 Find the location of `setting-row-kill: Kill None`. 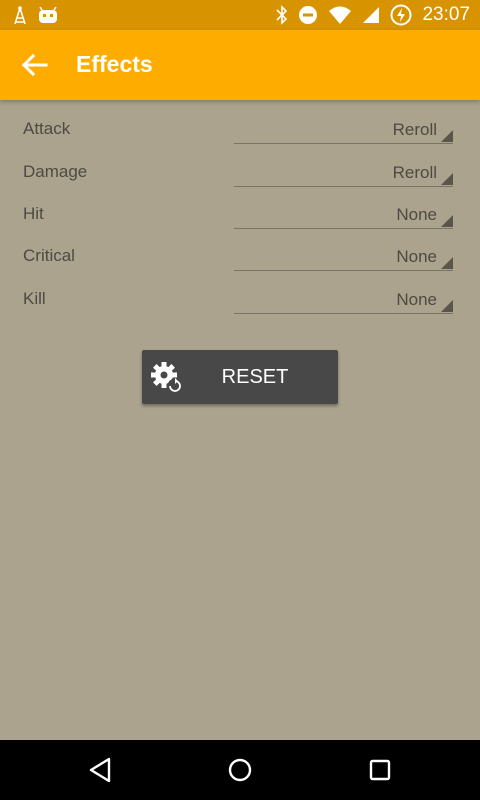

setting-row-kill: Kill None is located at coordinates (240, 292).